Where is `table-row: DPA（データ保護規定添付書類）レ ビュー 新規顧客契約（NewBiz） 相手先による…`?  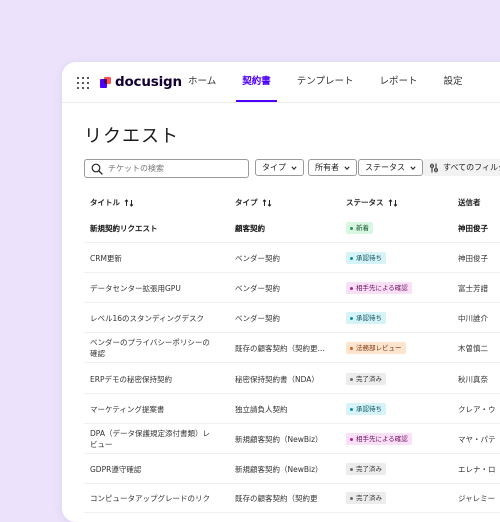 table-row: DPA（データ保護規定添付書類）レ ビュー 新規顧客契約（NewBiz） 相手先による… is located at coordinates (281, 439).